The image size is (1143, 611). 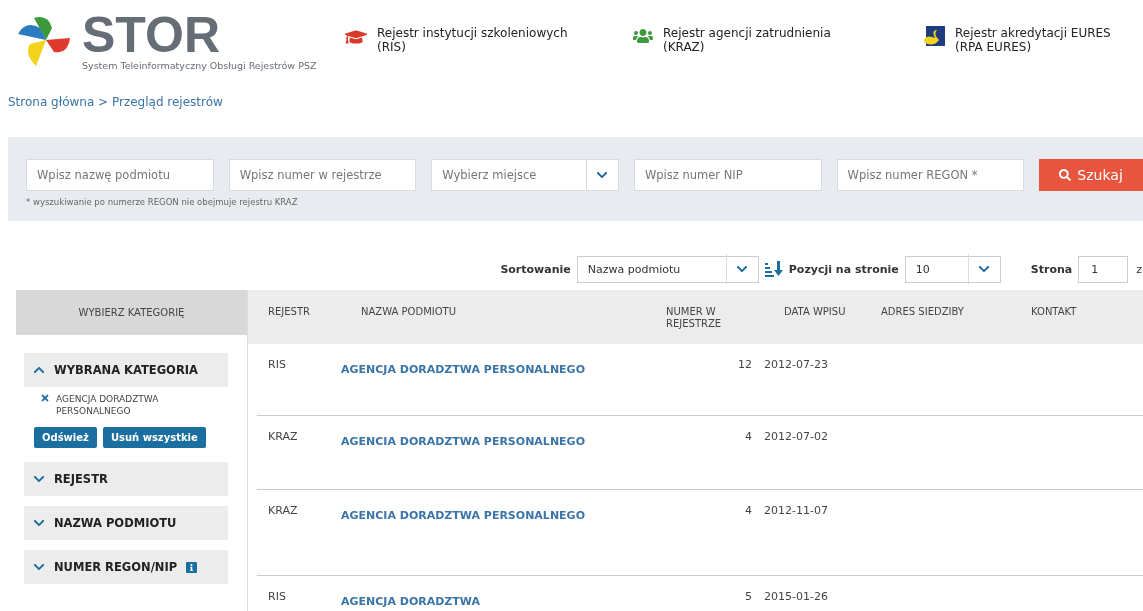 I want to click on chevron-up-icon, so click(x=39, y=370).